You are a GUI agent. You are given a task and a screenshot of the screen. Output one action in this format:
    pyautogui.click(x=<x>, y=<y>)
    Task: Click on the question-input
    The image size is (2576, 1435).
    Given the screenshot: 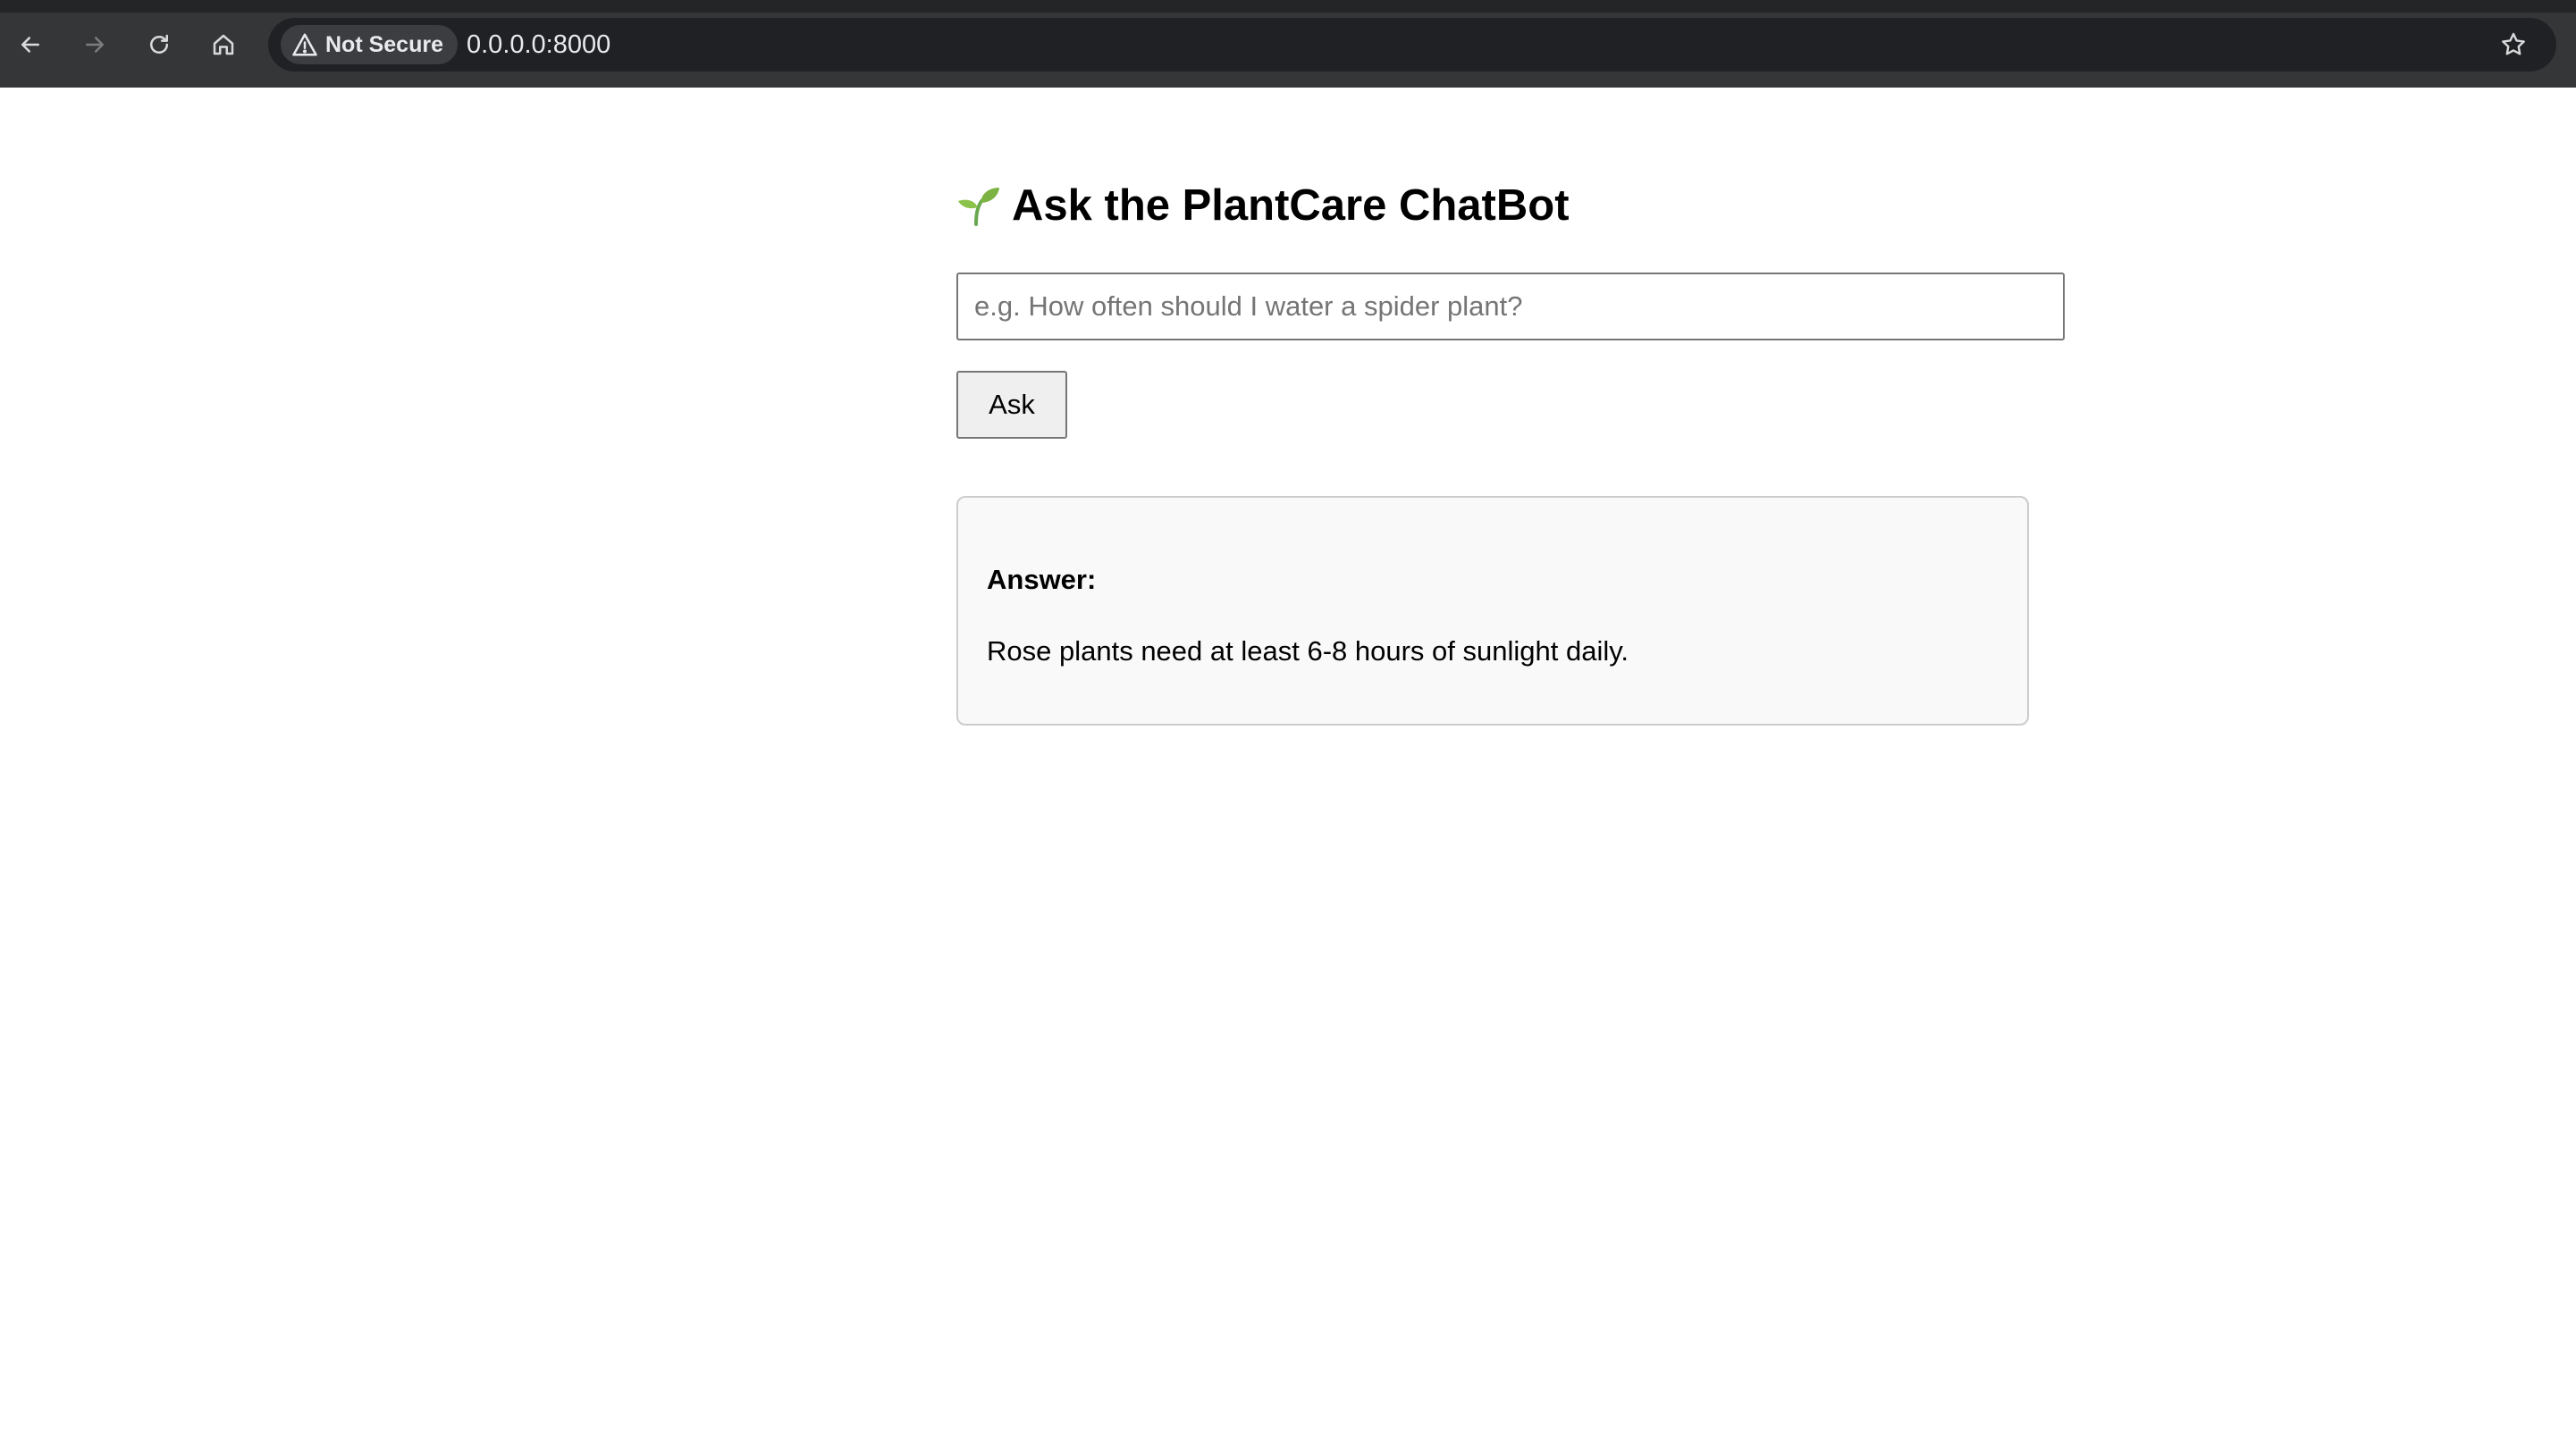 What is the action you would take?
    pyautogui.click(x=1511, y=306)
    